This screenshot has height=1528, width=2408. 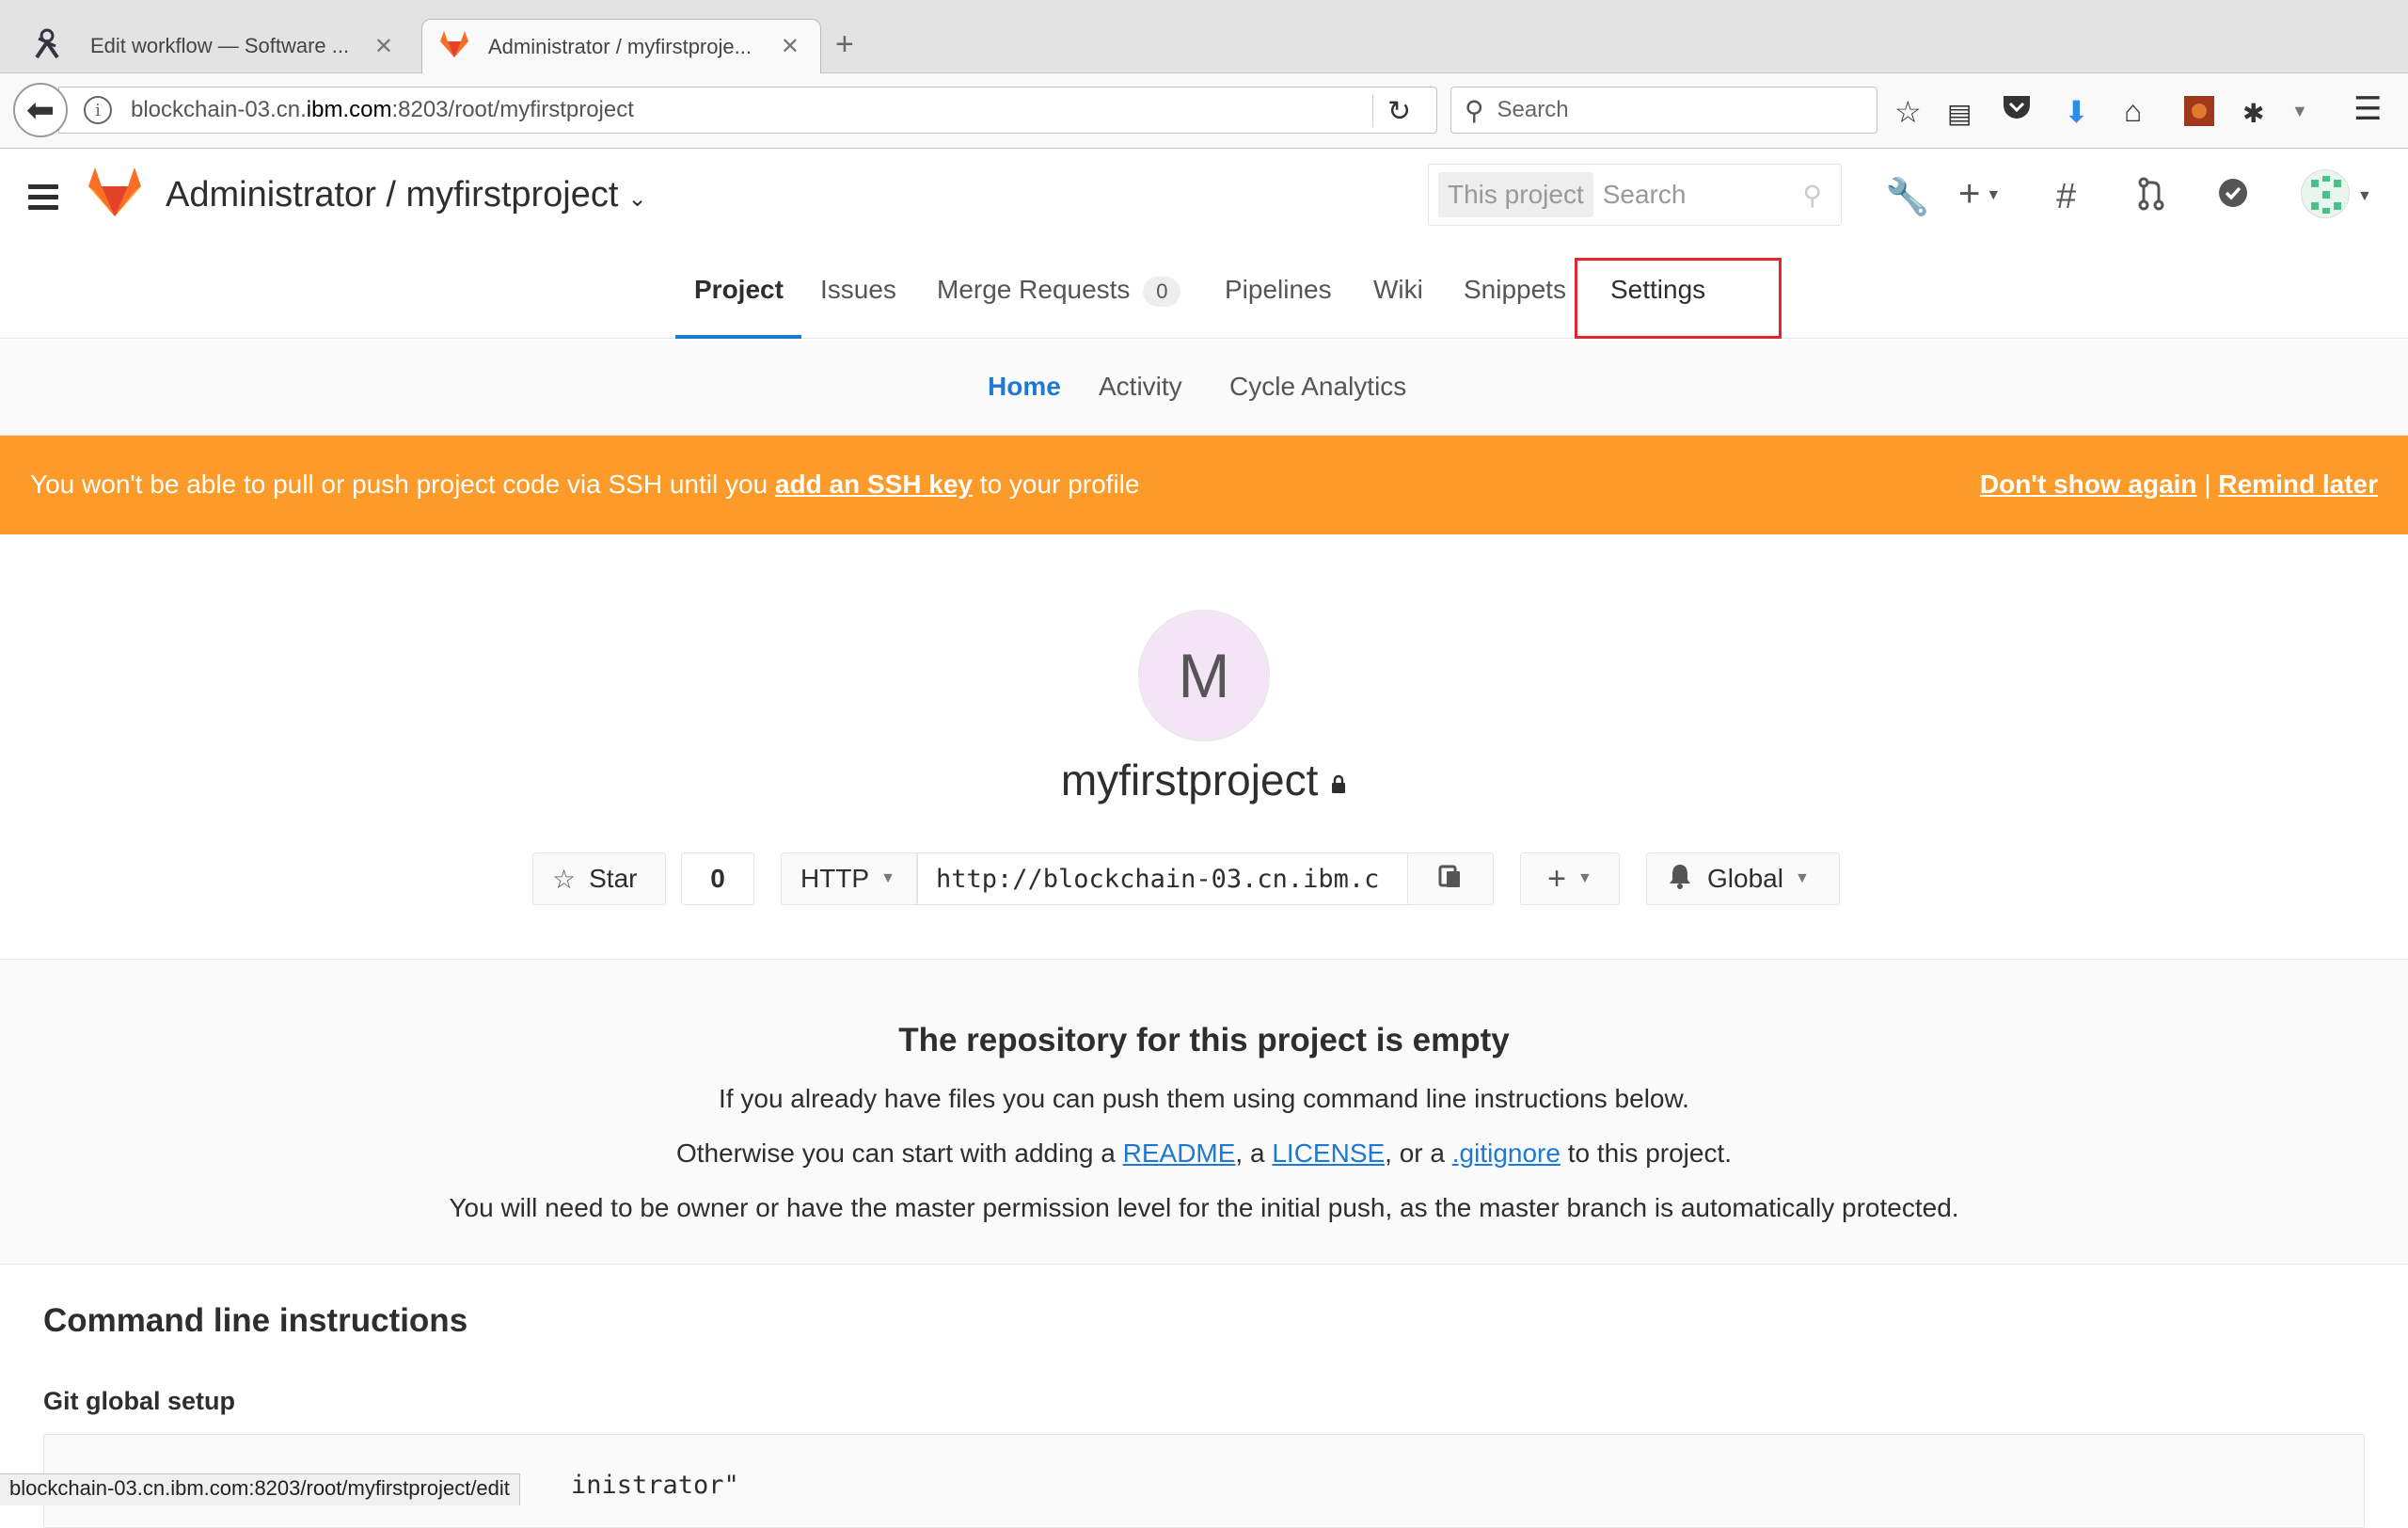 I want to click on remind-later-link: Remind later, so click(x=2298, y=484).